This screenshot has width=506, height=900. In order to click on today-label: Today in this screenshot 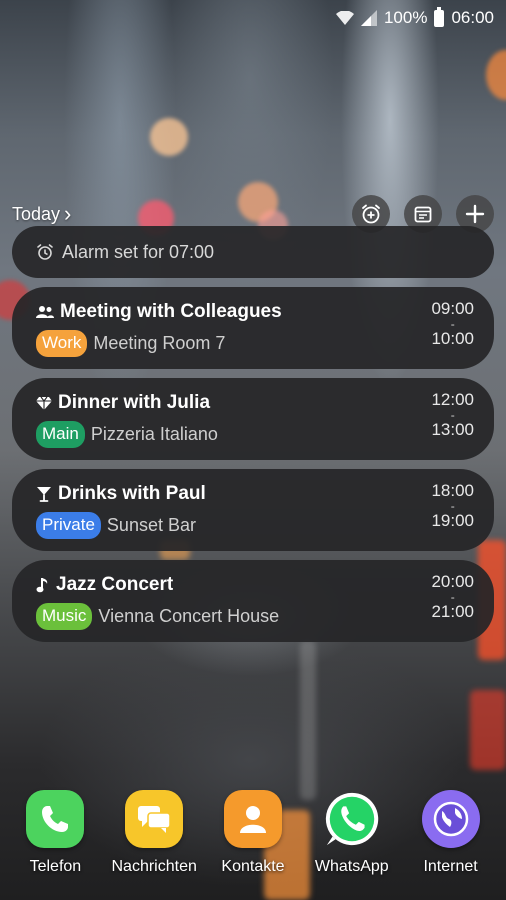, I will do `click(36, 213)`.